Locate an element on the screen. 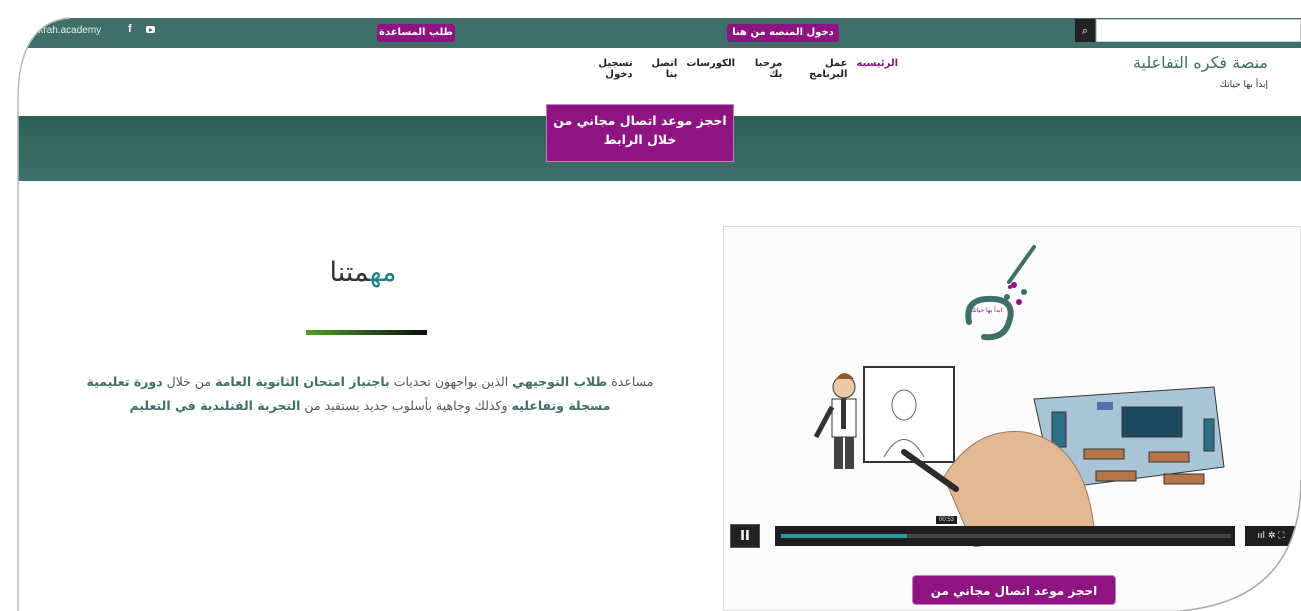  nav-item-home: الرئيسيه is located at coordinates (877, 69).